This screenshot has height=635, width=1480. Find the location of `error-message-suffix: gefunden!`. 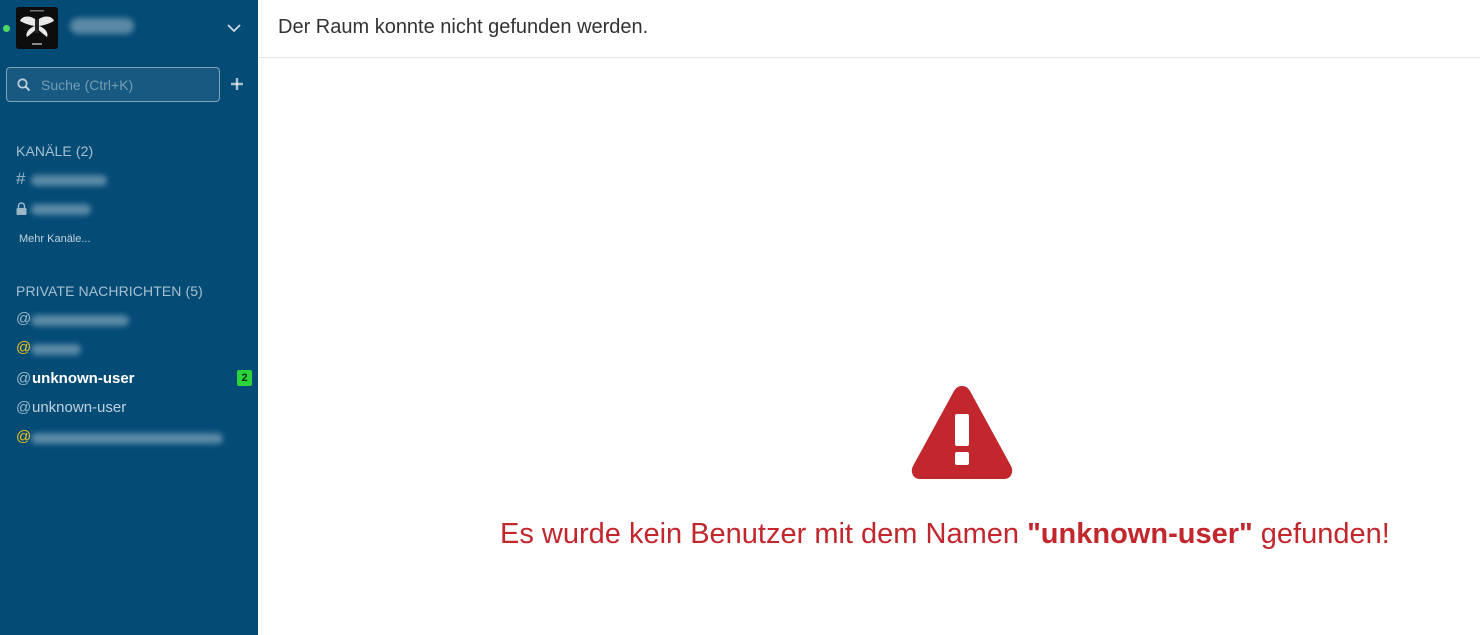

error-message-suffix: gefunden! is located at coordinates (1321, 534).